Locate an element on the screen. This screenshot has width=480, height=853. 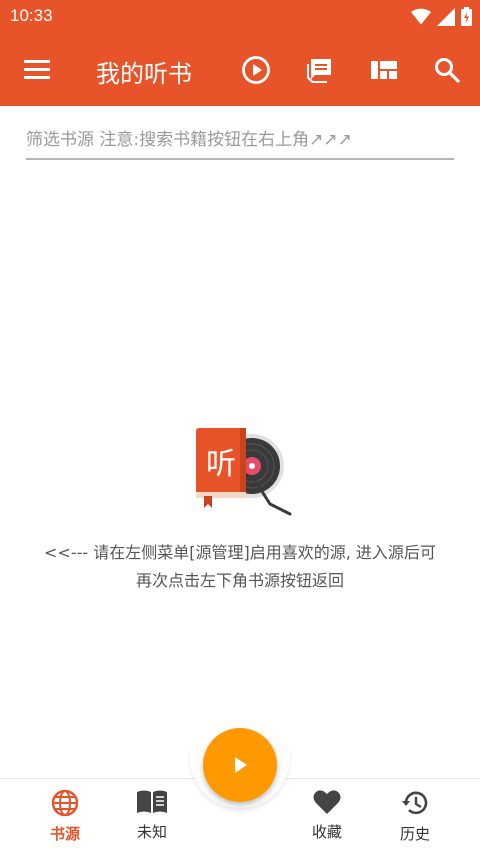
play-icon is located at coordinates (241, 765).